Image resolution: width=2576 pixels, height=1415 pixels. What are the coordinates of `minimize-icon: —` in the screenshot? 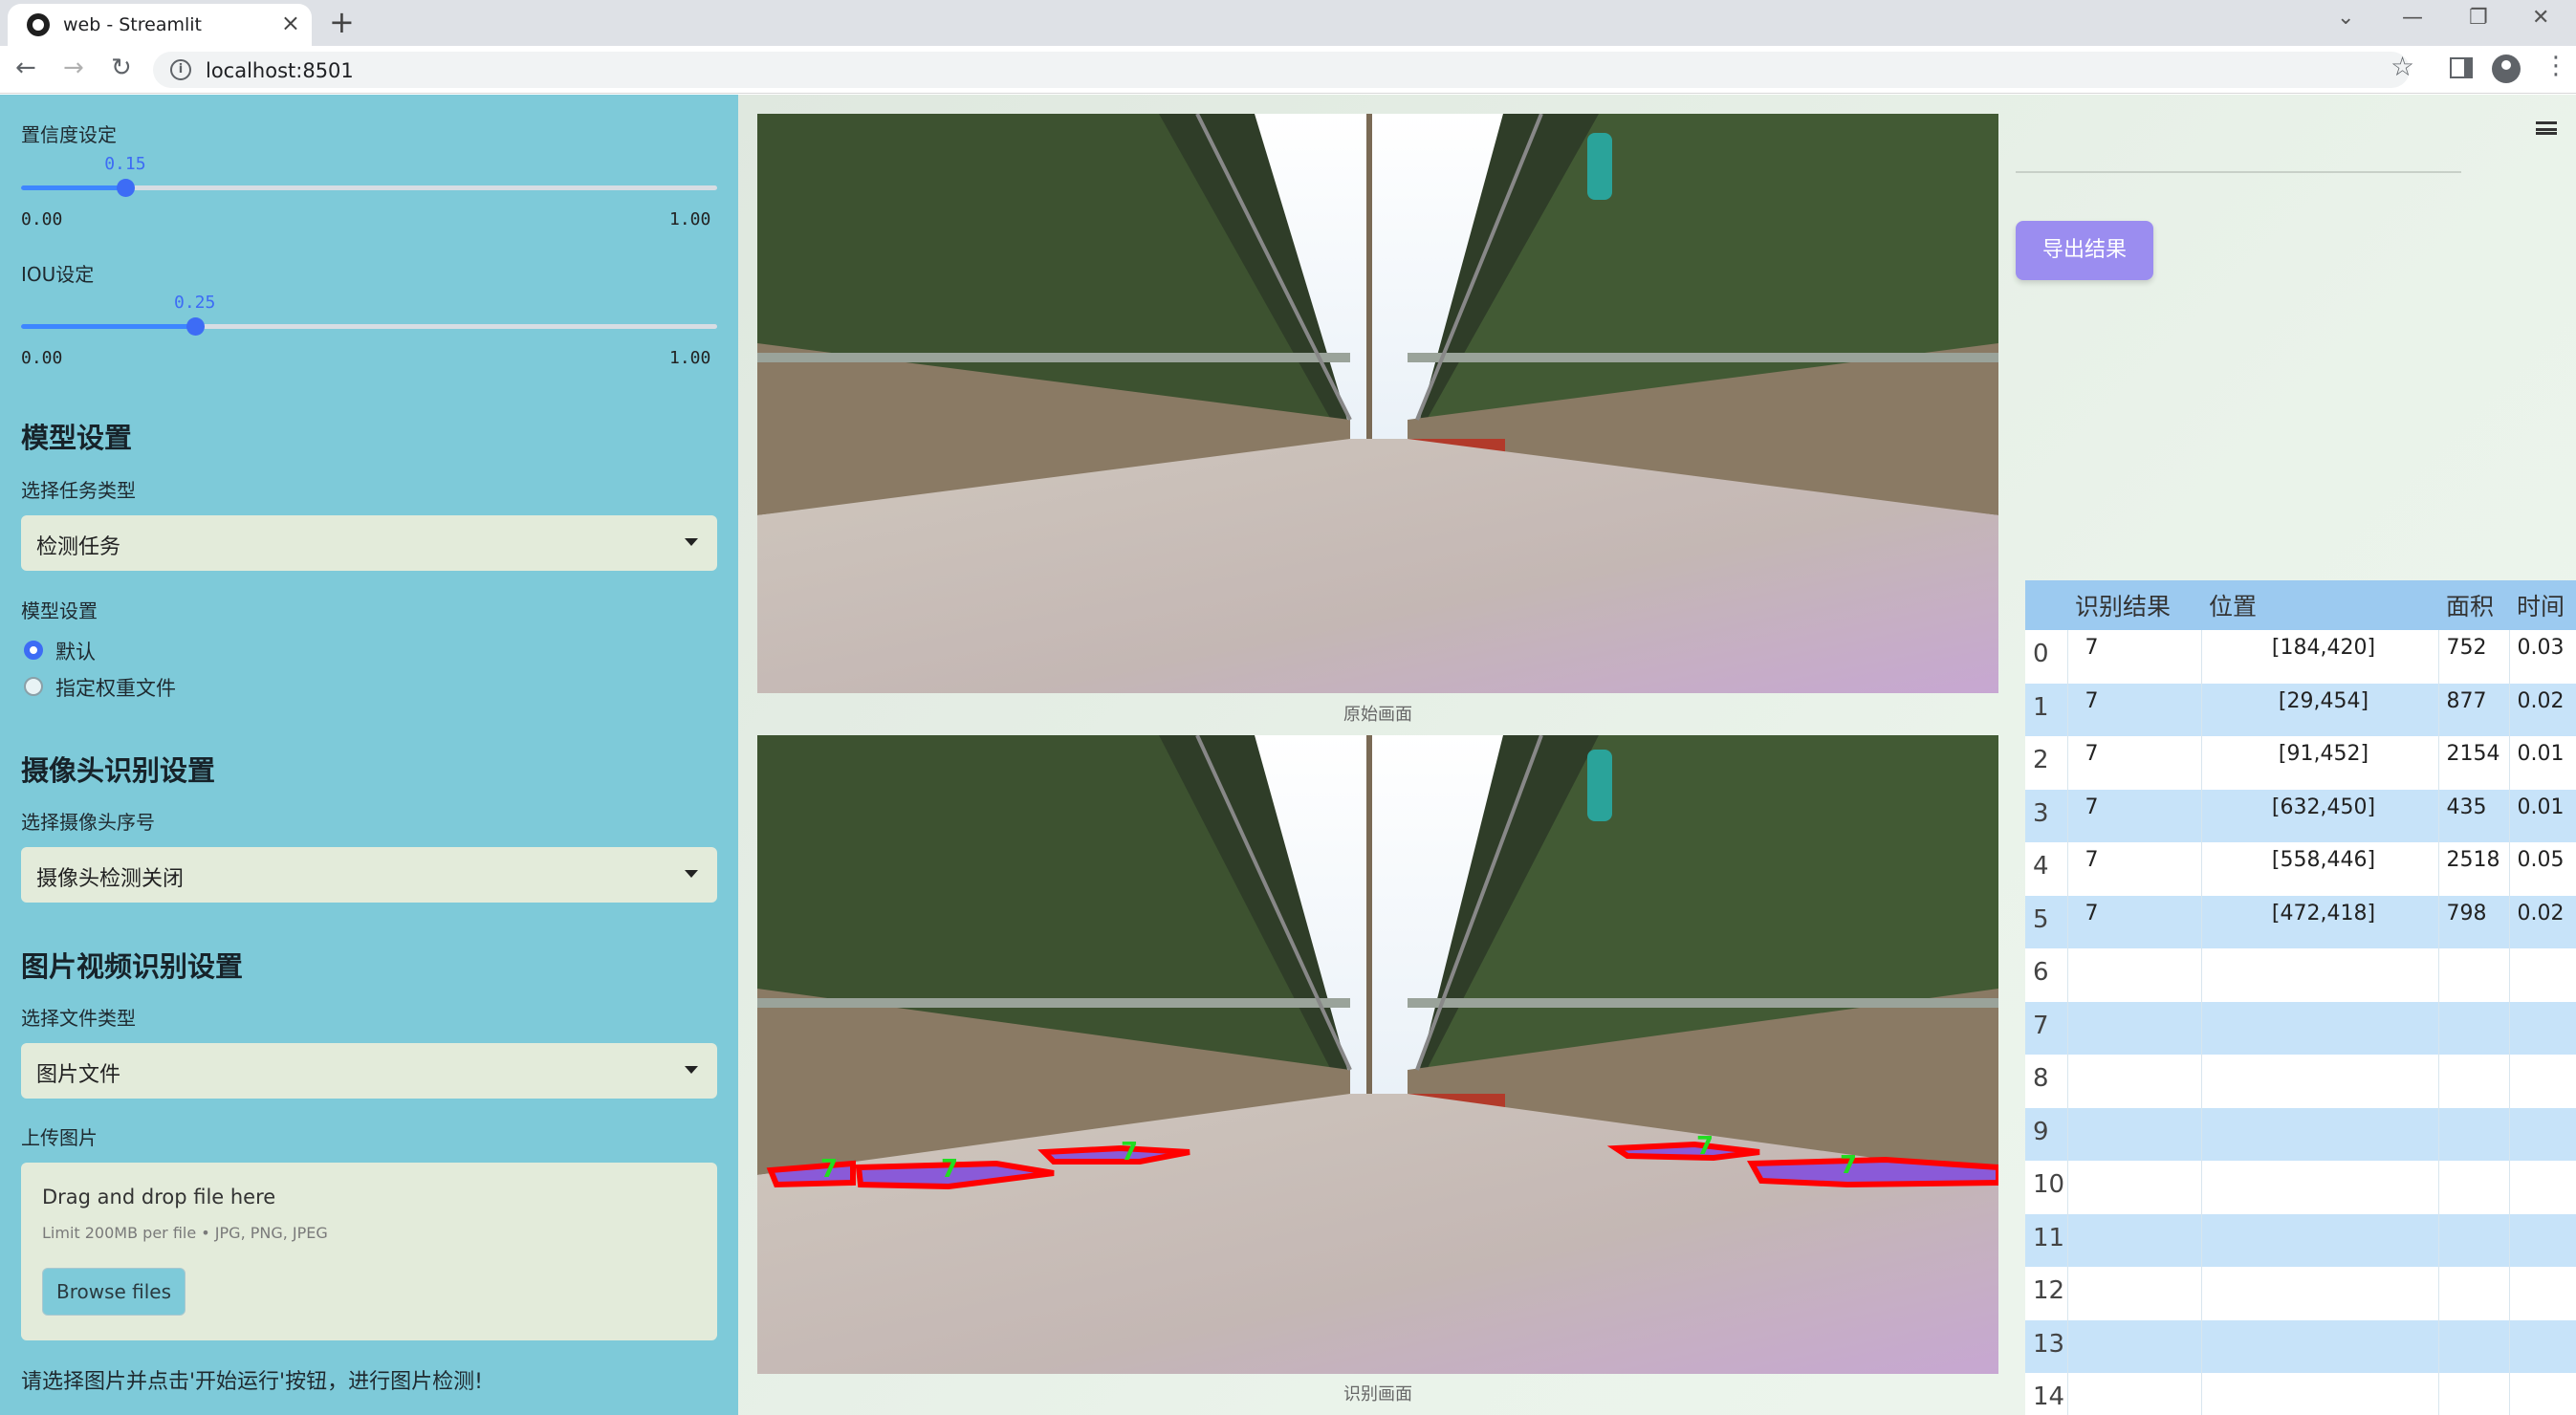 It's located at (2412, 18).